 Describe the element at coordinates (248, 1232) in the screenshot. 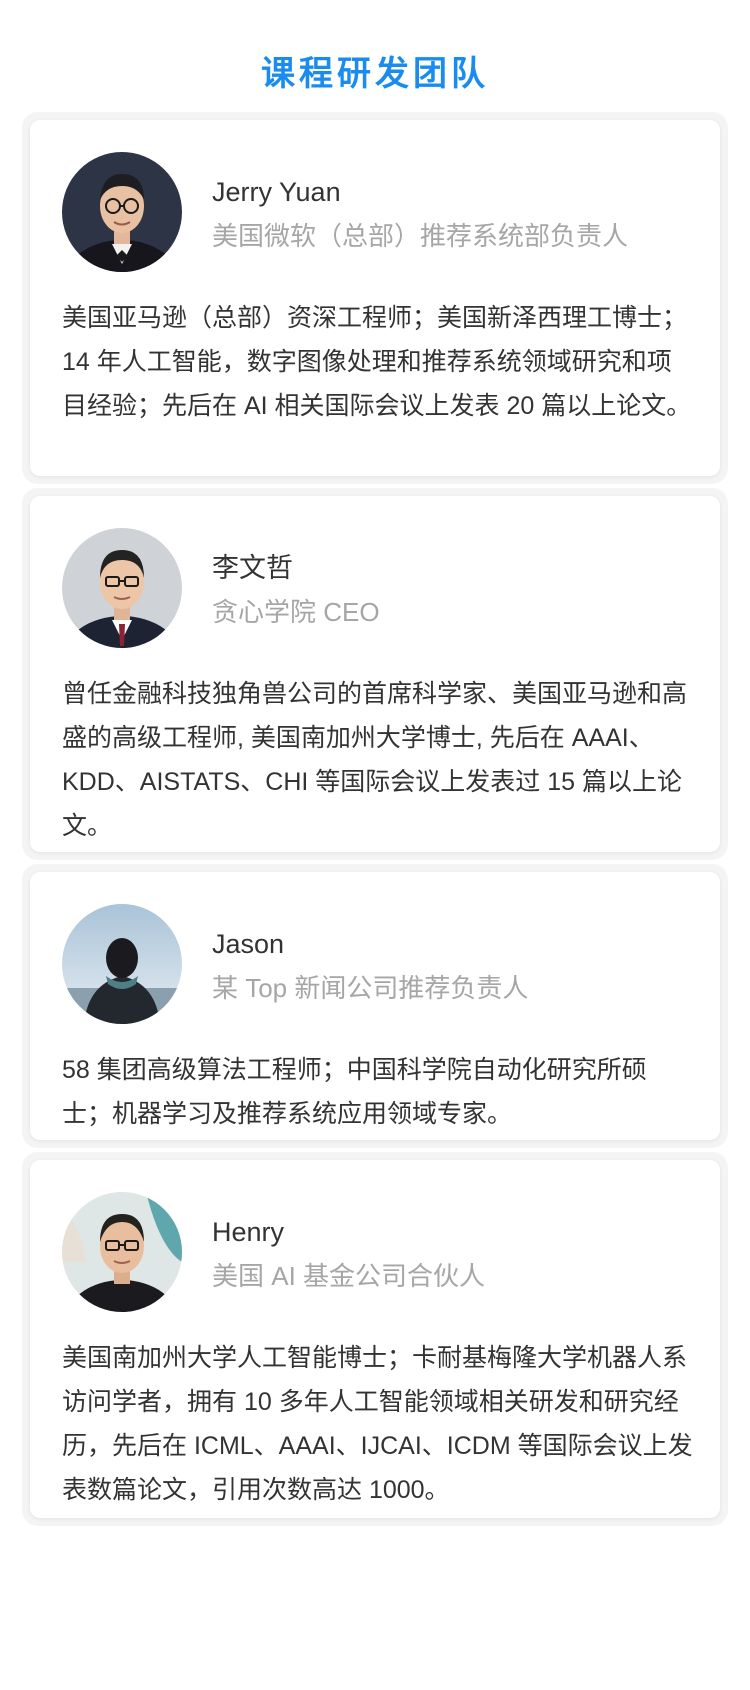

I see `member-name: Henry` at that location.